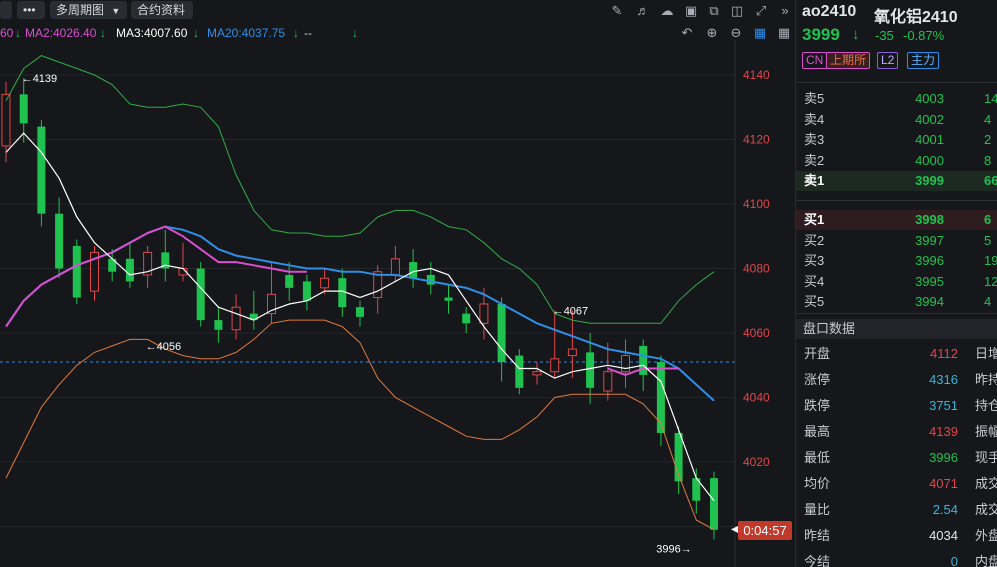 The width and height of the screenshot is (997, 567). What do you see at coordinates (896, 161) in the screenshot?
I see `ask-row: 卖2 4000 8` at bounding box center [896, 161].